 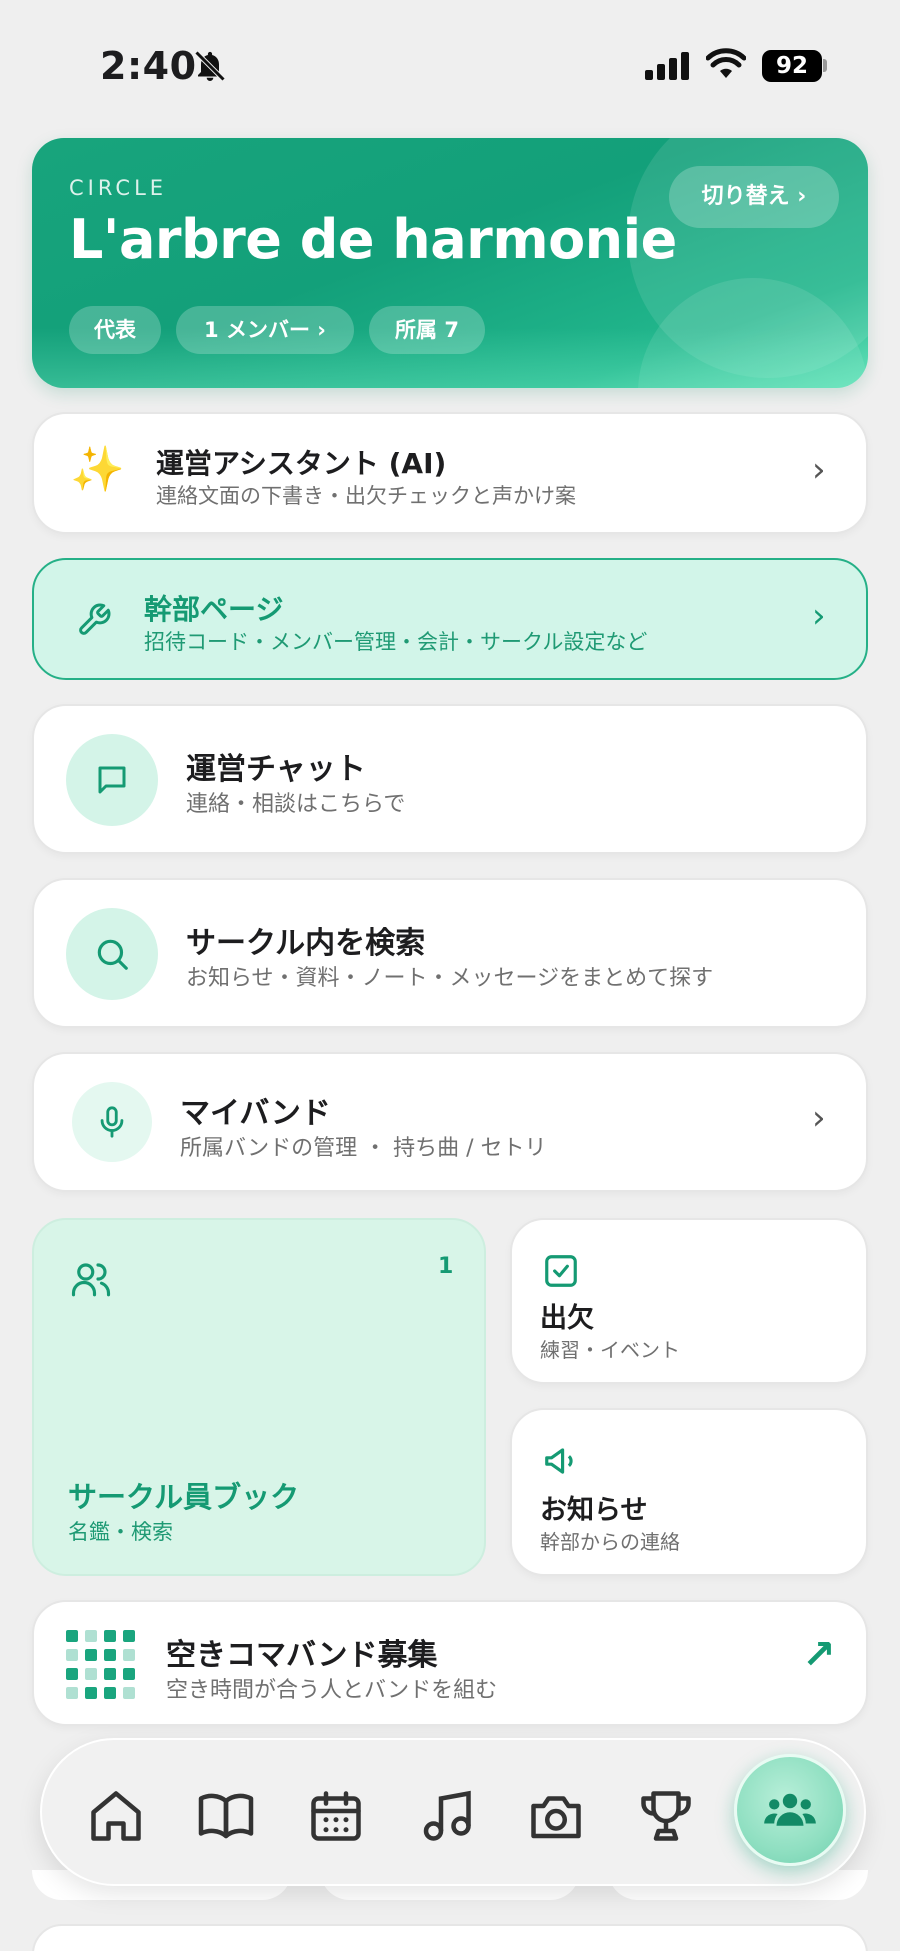 What do you see at coordinates (450, 779) in the screenshot?
I see `staff-chat-card: 運営チャット 連絡・相談はこちらで` at bounding box center [450, 779].